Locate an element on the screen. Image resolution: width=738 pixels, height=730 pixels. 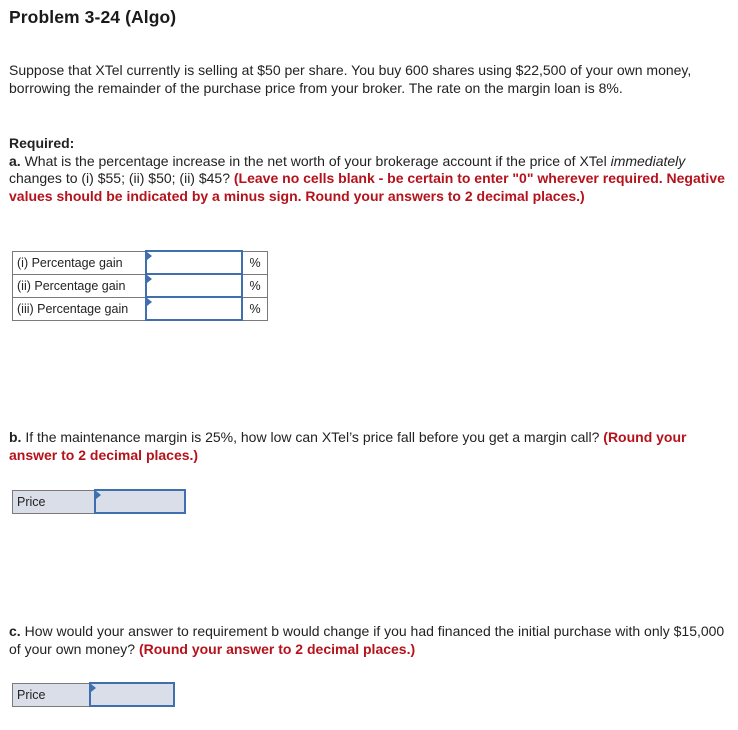
table-row: (iii) Percentage gain % is located at coordinates (140, 308).